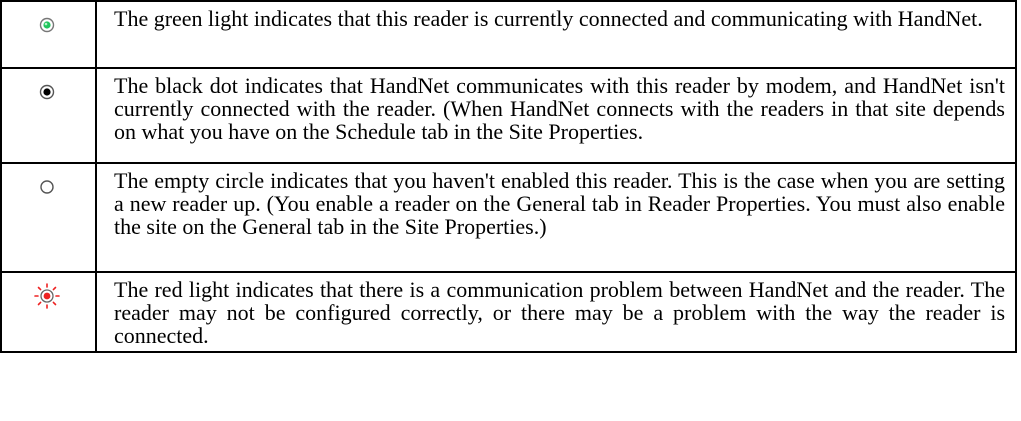 The height and width of the screenshot is (421, 1021). I want to click on green-light-icon, so click(47, 25).